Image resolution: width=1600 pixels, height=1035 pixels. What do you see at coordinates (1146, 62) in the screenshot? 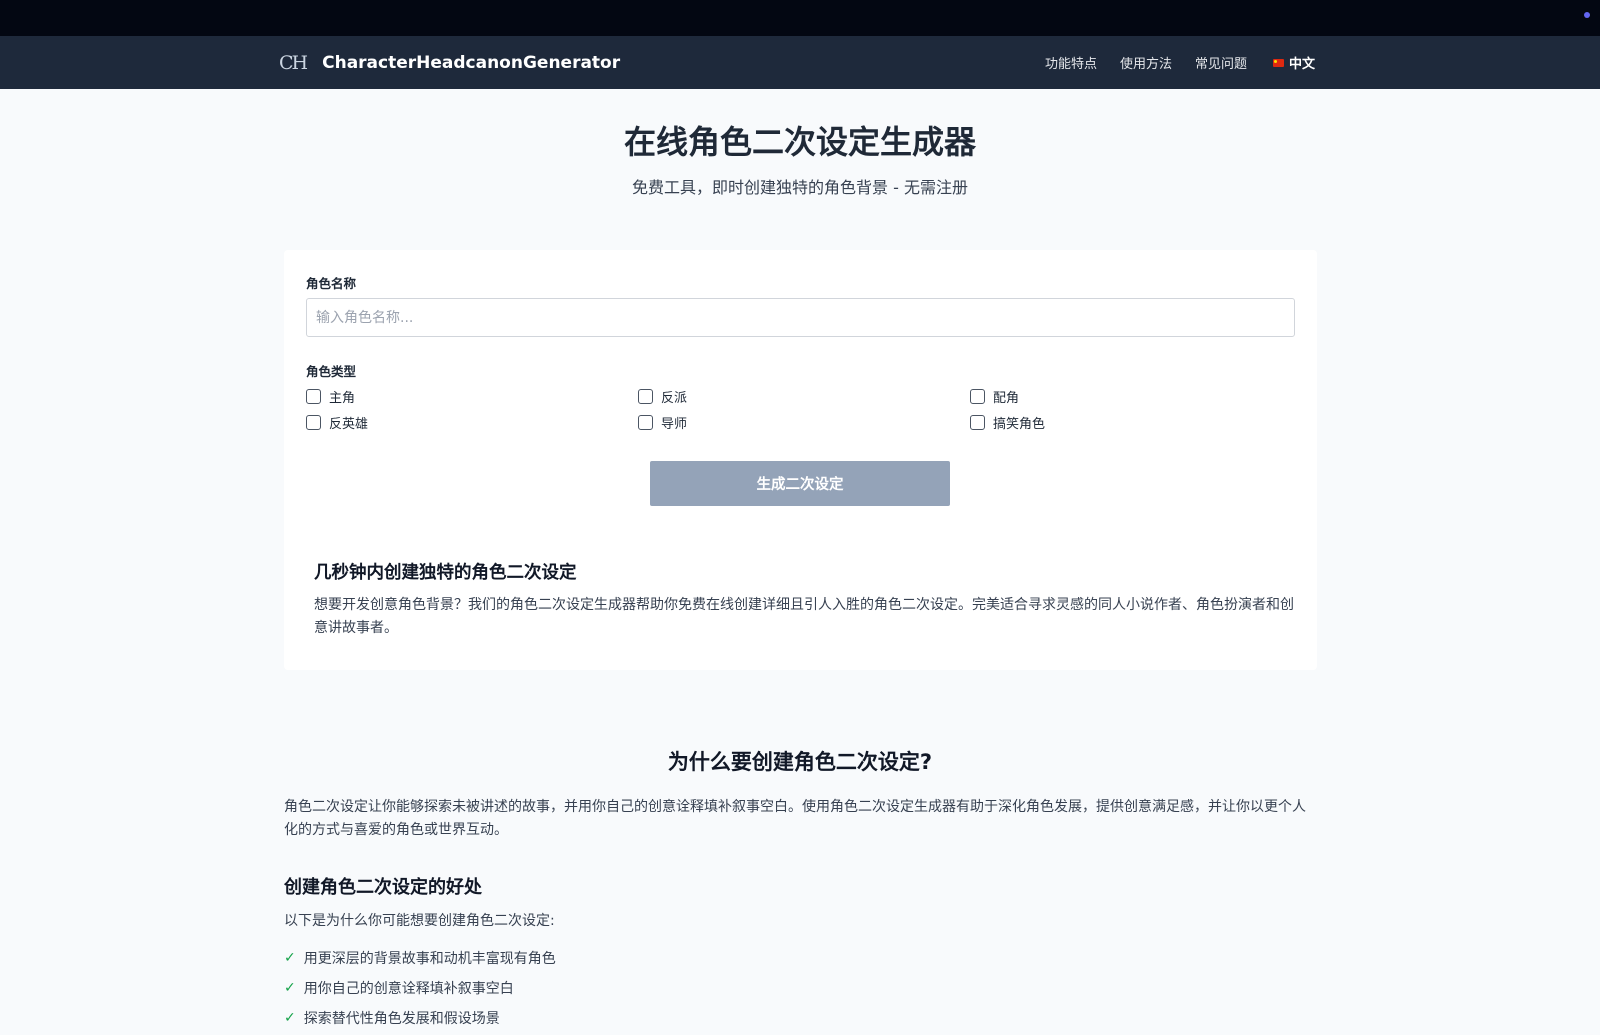
I see `nav-link-how-to-use: 使用方法` at bounding box center [1146, 62].